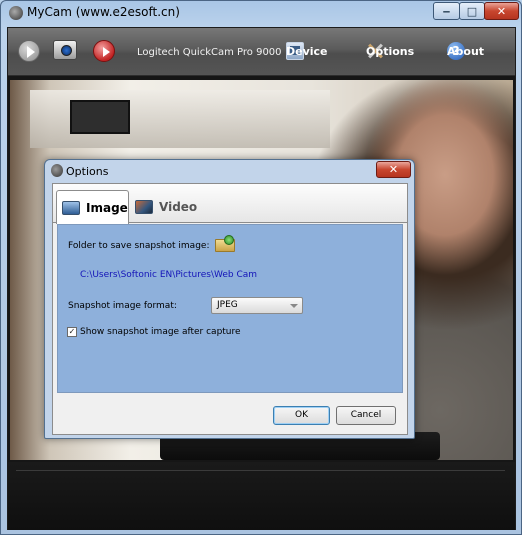 This screenshot has width=522, height=535. Describe the element at coordinates (87, 171) in the screenshot. I see `dialog-title: Options` at that location.